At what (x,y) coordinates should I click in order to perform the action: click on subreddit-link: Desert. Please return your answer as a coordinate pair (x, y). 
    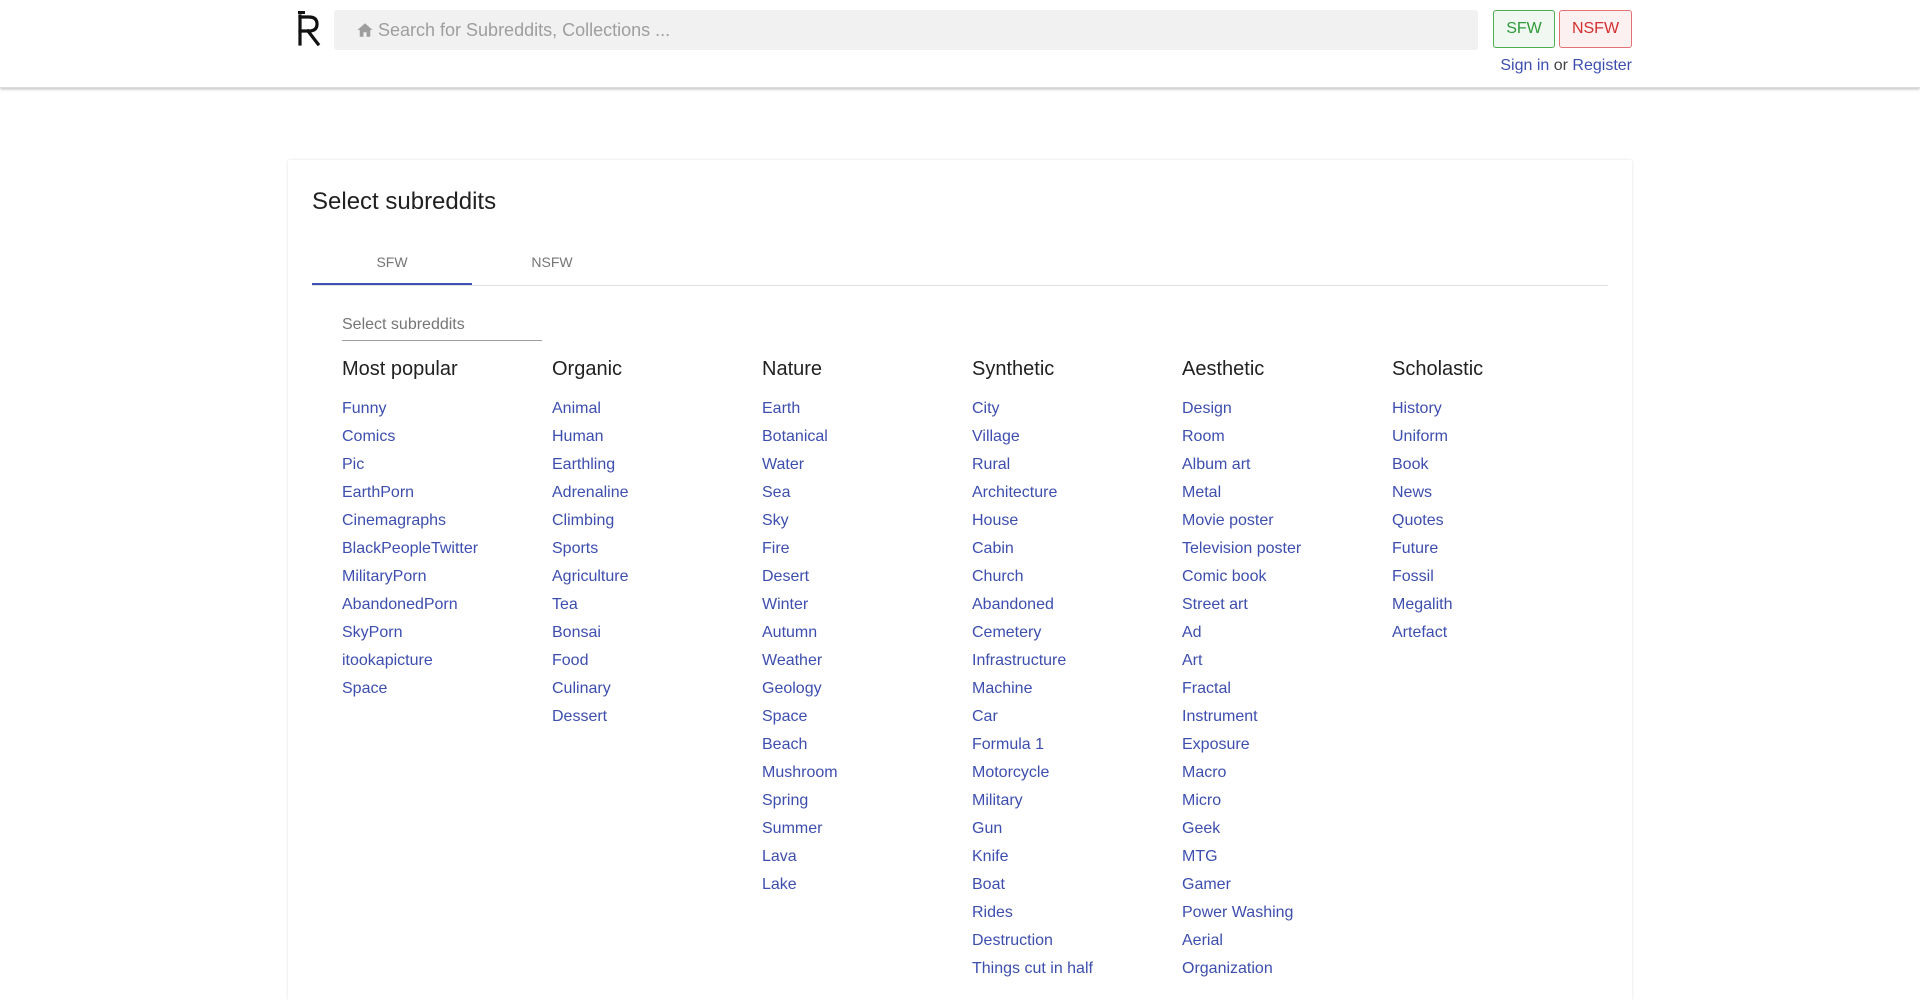
    Looking at the image, I should click on (785, 576).